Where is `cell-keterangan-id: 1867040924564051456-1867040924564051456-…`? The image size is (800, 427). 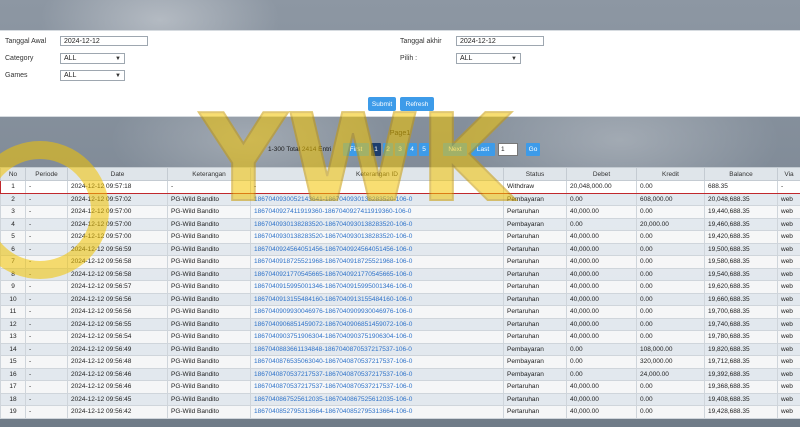 cell-keterangan-id: 1867040924564051456-1867040924564051456-… is located at coordinates (377, 249).